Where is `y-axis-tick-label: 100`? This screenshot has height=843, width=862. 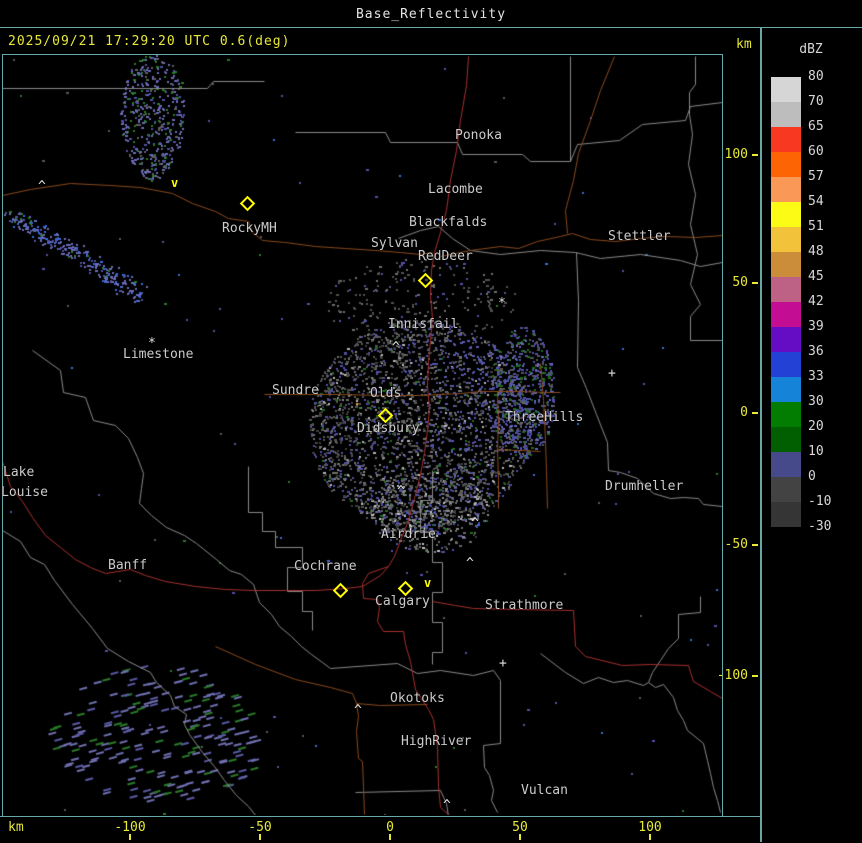 y-axis-tick-label: 100 is located at coordinates (736, 154).